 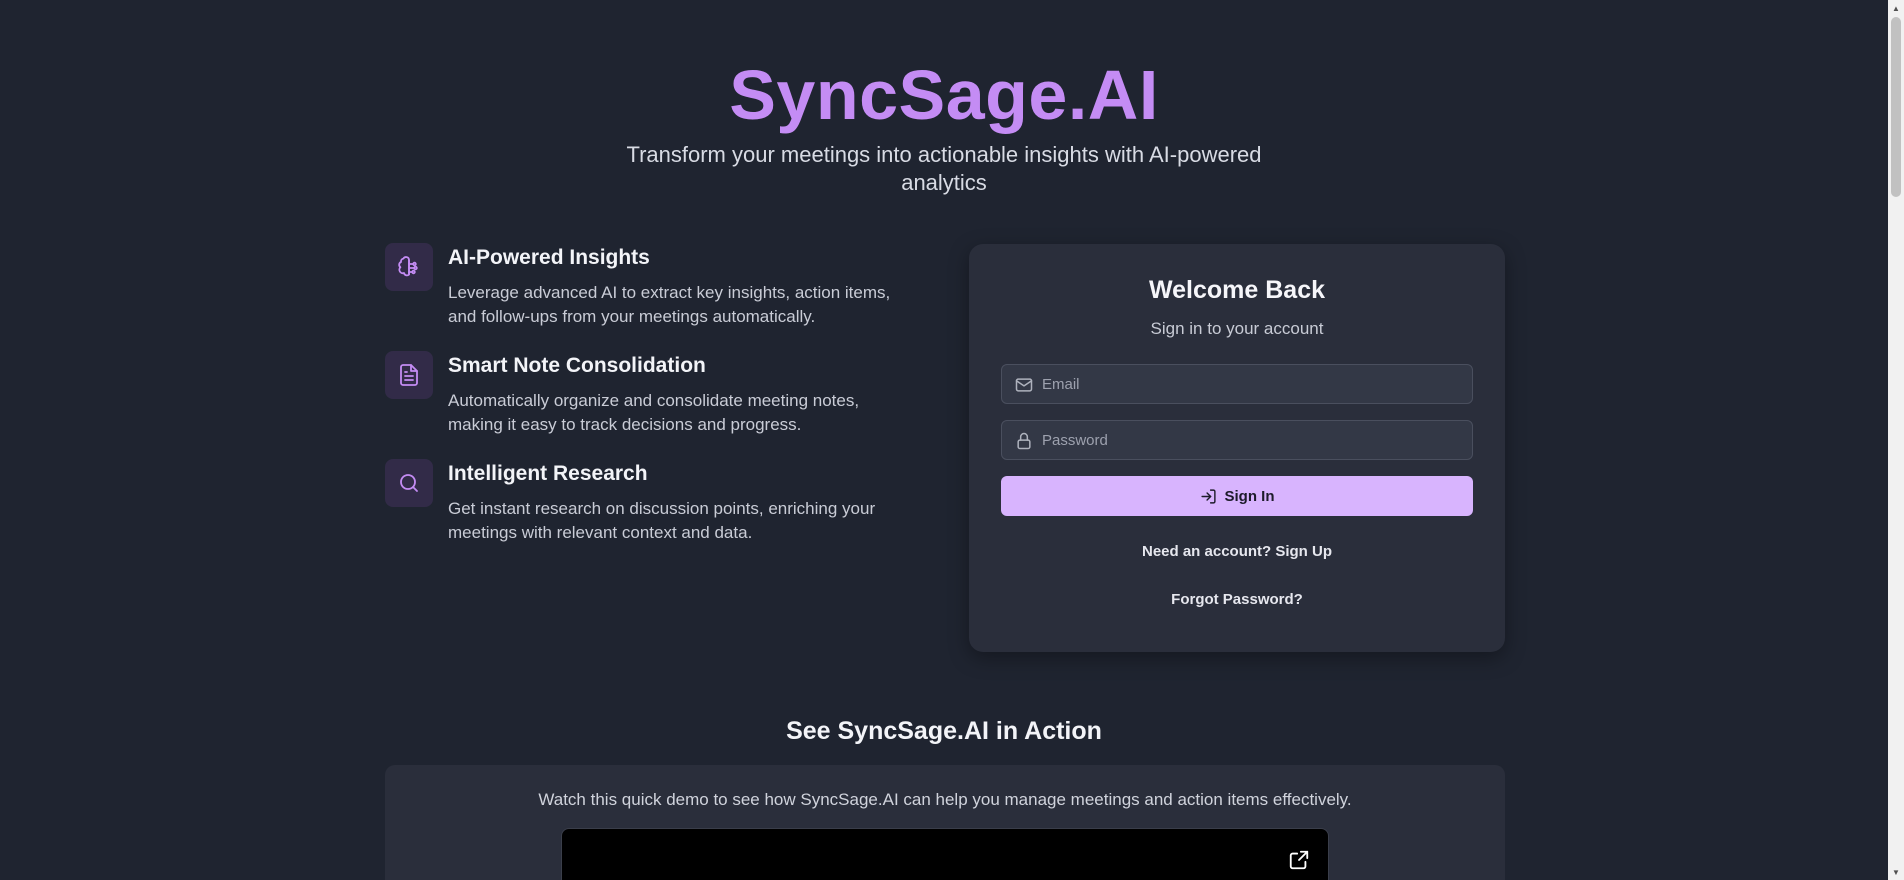 I want to click on scroll-down-arrow-icon: ▼, so click(x=1896, y=872).